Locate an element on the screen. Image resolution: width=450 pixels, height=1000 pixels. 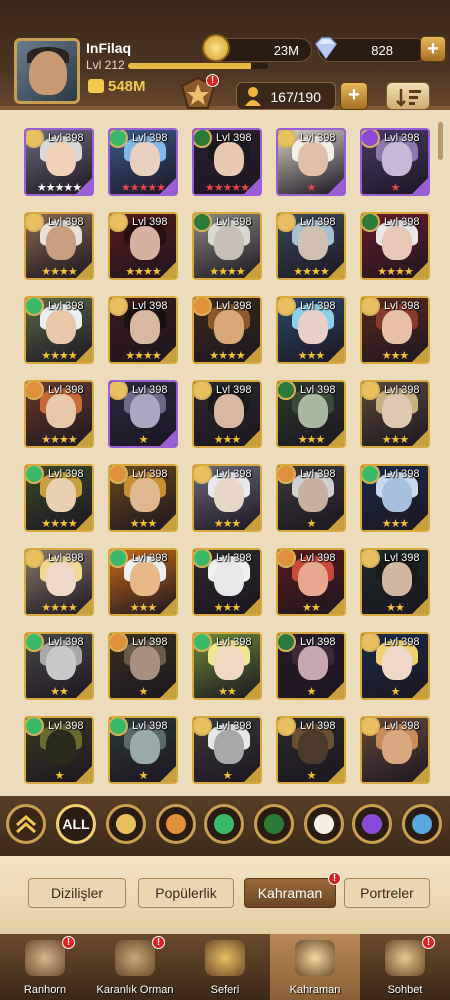
filter-hypogean-button is located at coordinates (372, 824).